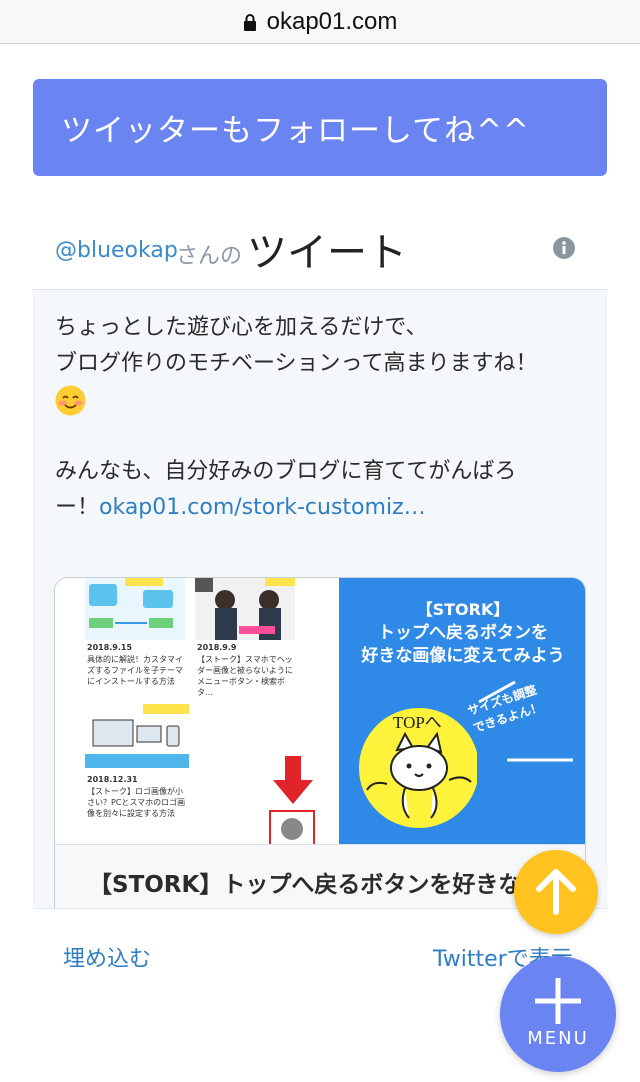 The width and height of the screenshot is (640, 1082). What do you see at coordinates (293, 780) in the screenshot?
I see `down-arrow-icon` at bounding box center [293, 780].